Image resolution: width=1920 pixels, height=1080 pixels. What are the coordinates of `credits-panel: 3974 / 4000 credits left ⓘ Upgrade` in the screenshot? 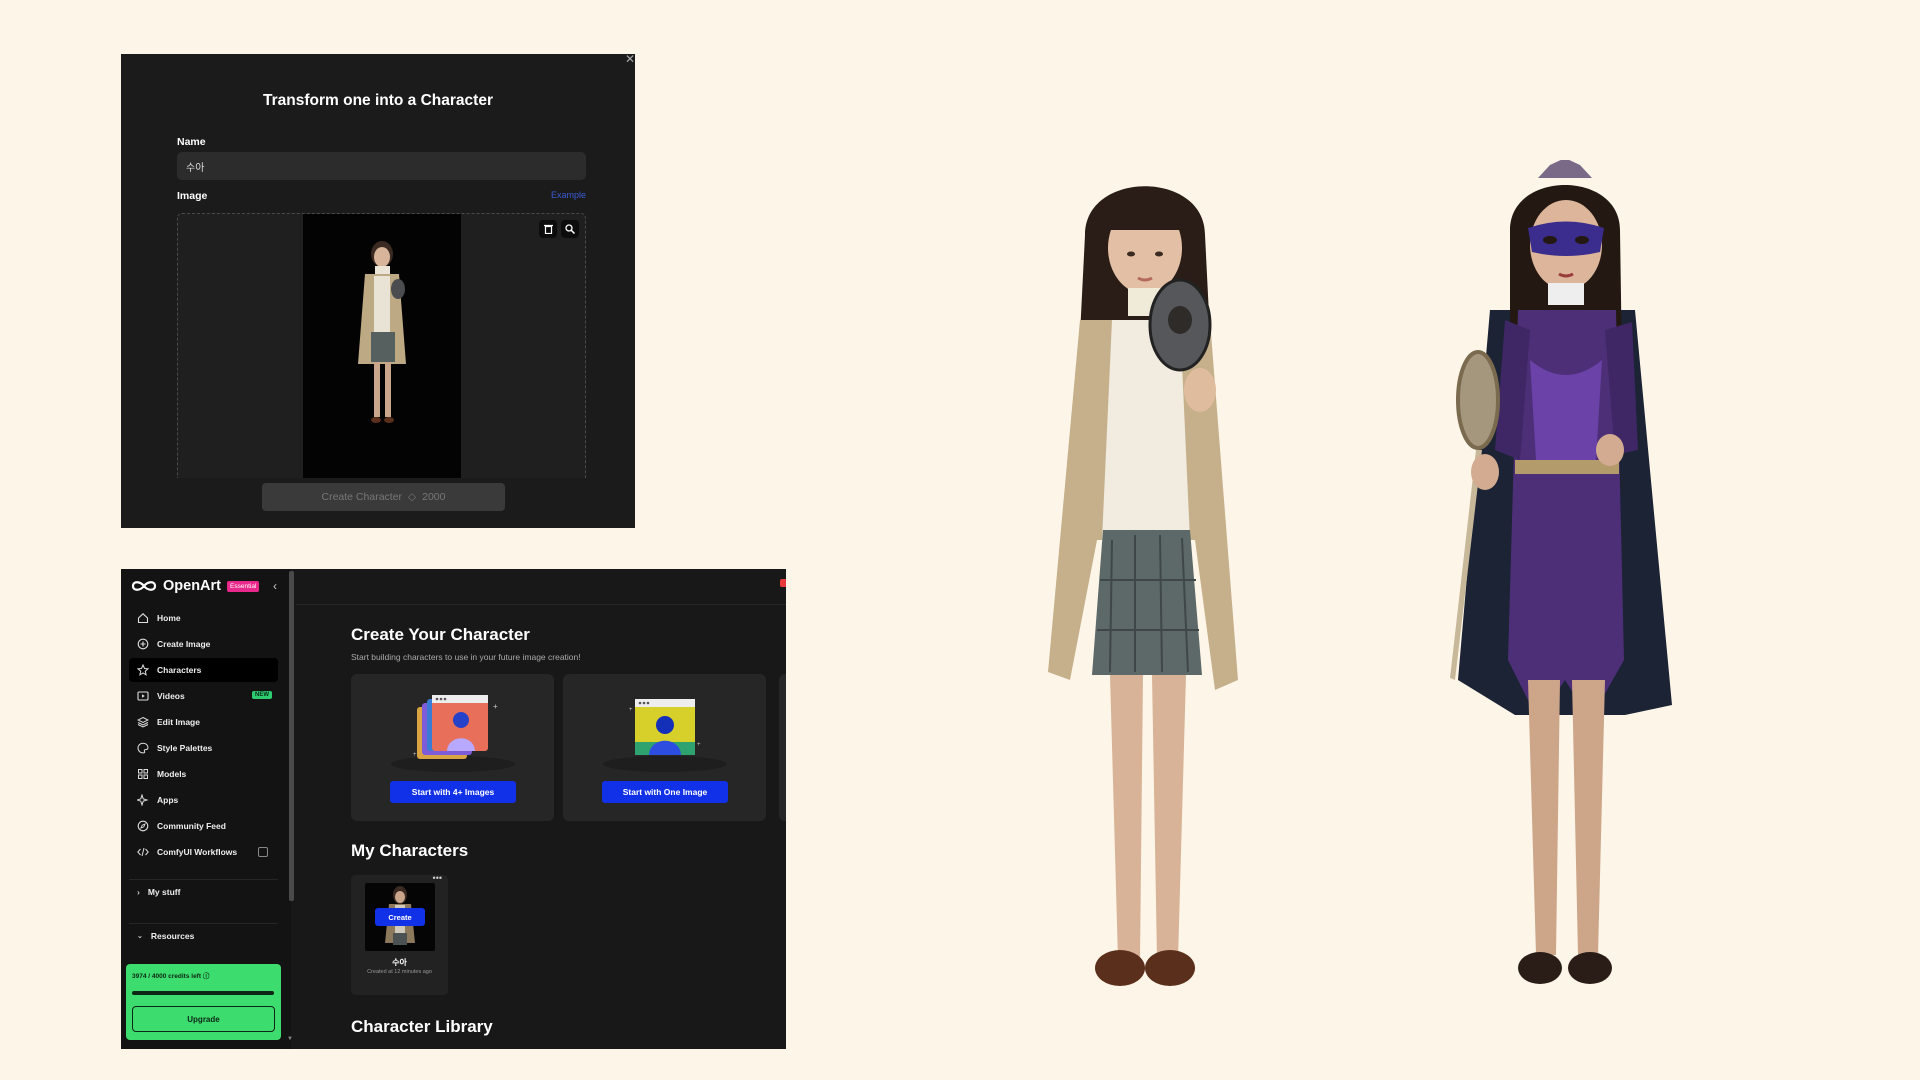 It's located at (203, 1002).